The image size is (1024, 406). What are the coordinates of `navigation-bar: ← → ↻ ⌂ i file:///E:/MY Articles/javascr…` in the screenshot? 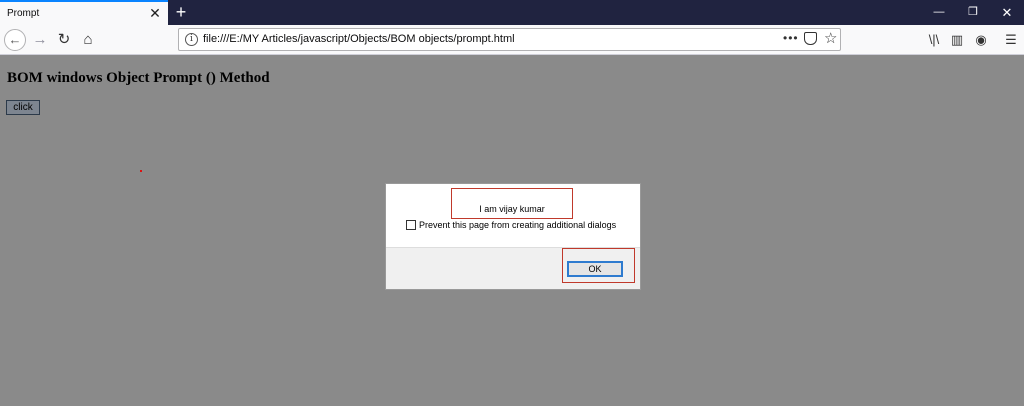 It's located at (512, 40).